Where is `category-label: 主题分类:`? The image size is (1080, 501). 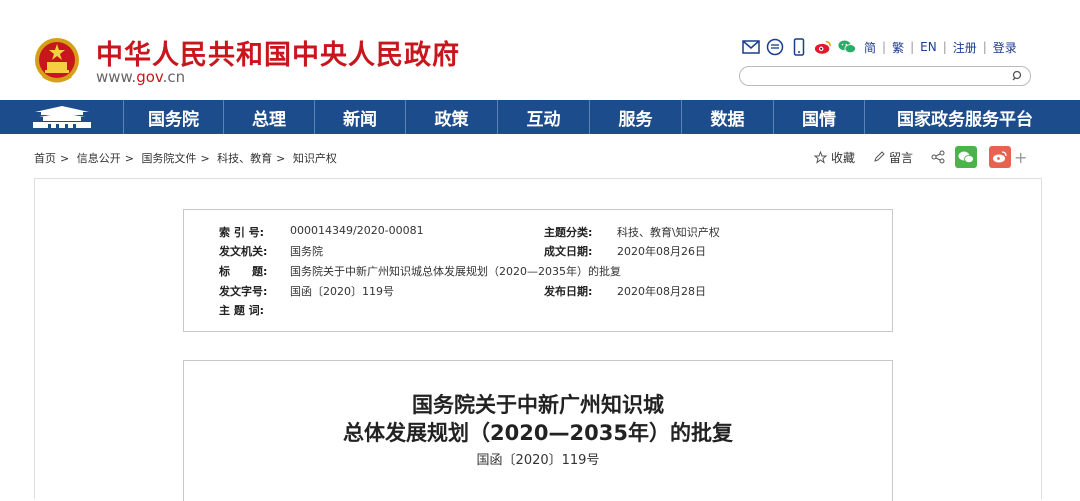
category-label: 主题分类: is located at coordinates (568, 232).